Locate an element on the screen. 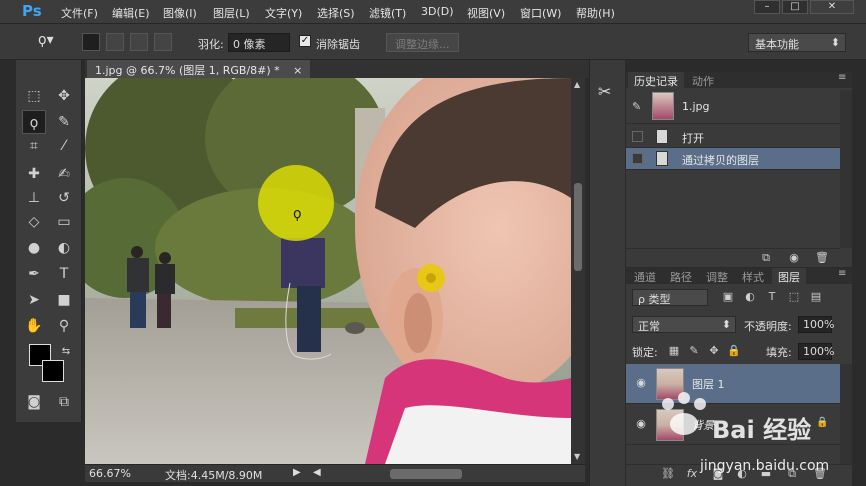 The height and width of the screenshot is (486, 866). scroll-down-icon: ▼ is located at coordinates (577, 456).